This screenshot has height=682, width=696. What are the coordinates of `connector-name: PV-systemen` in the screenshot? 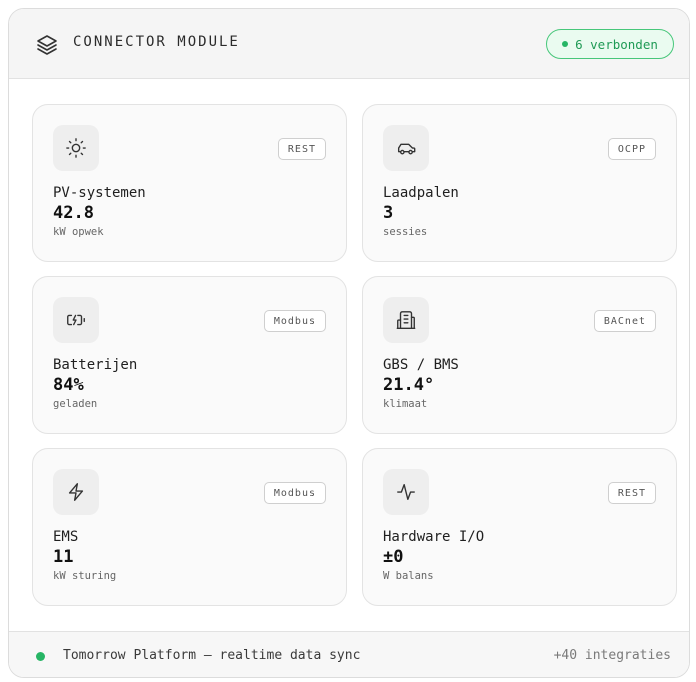 It's located at (99, 193).